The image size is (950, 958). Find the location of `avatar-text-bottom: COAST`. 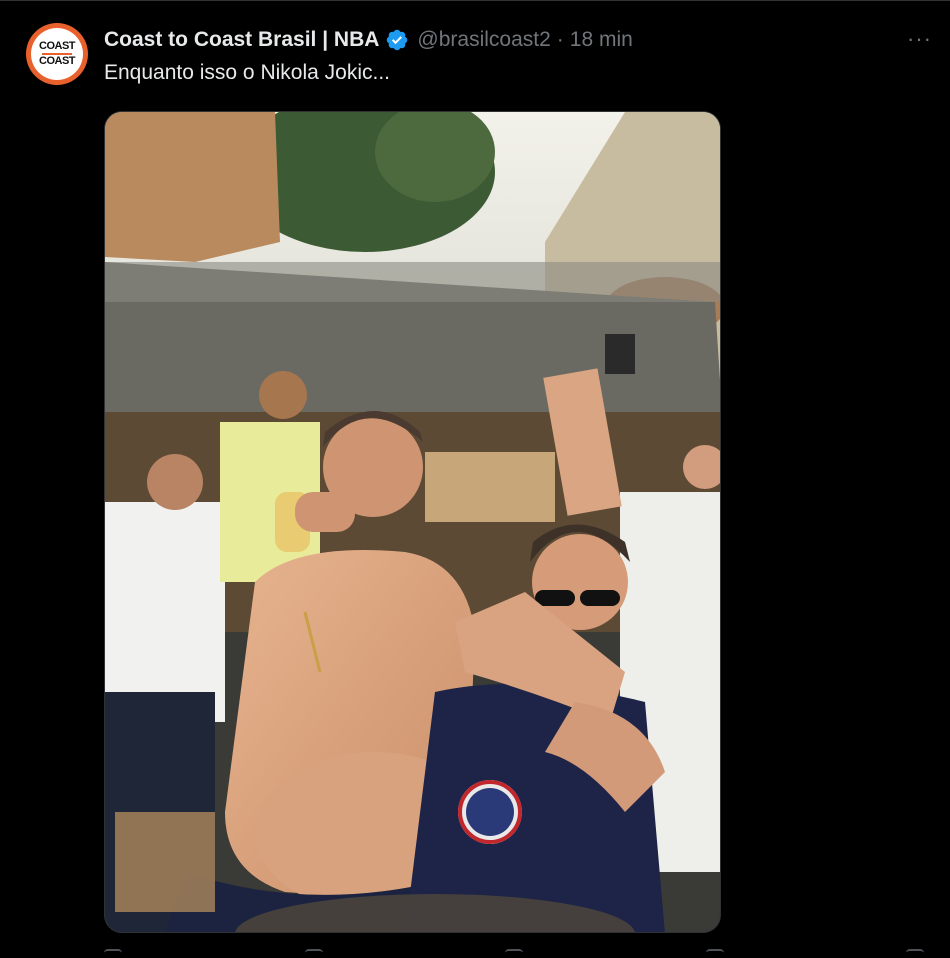

avatar-text-bottom: COAST is located at coordinates (57, 61).